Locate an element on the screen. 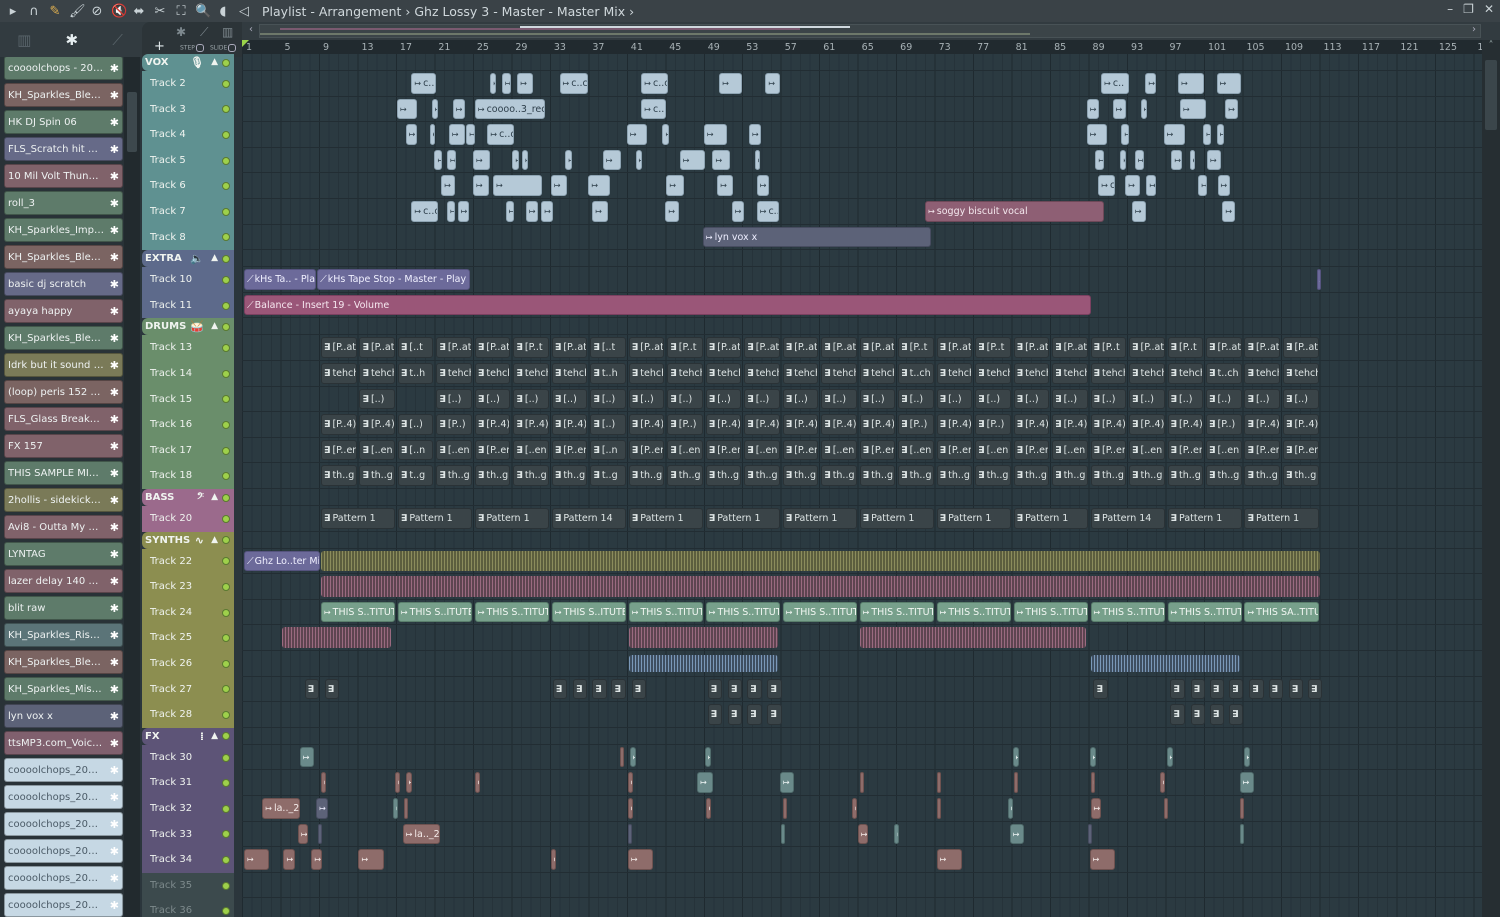 The height and width of the screenshot is (917, 1500). piano-roll-icon: ▥ is located at coordinates (24, 40).